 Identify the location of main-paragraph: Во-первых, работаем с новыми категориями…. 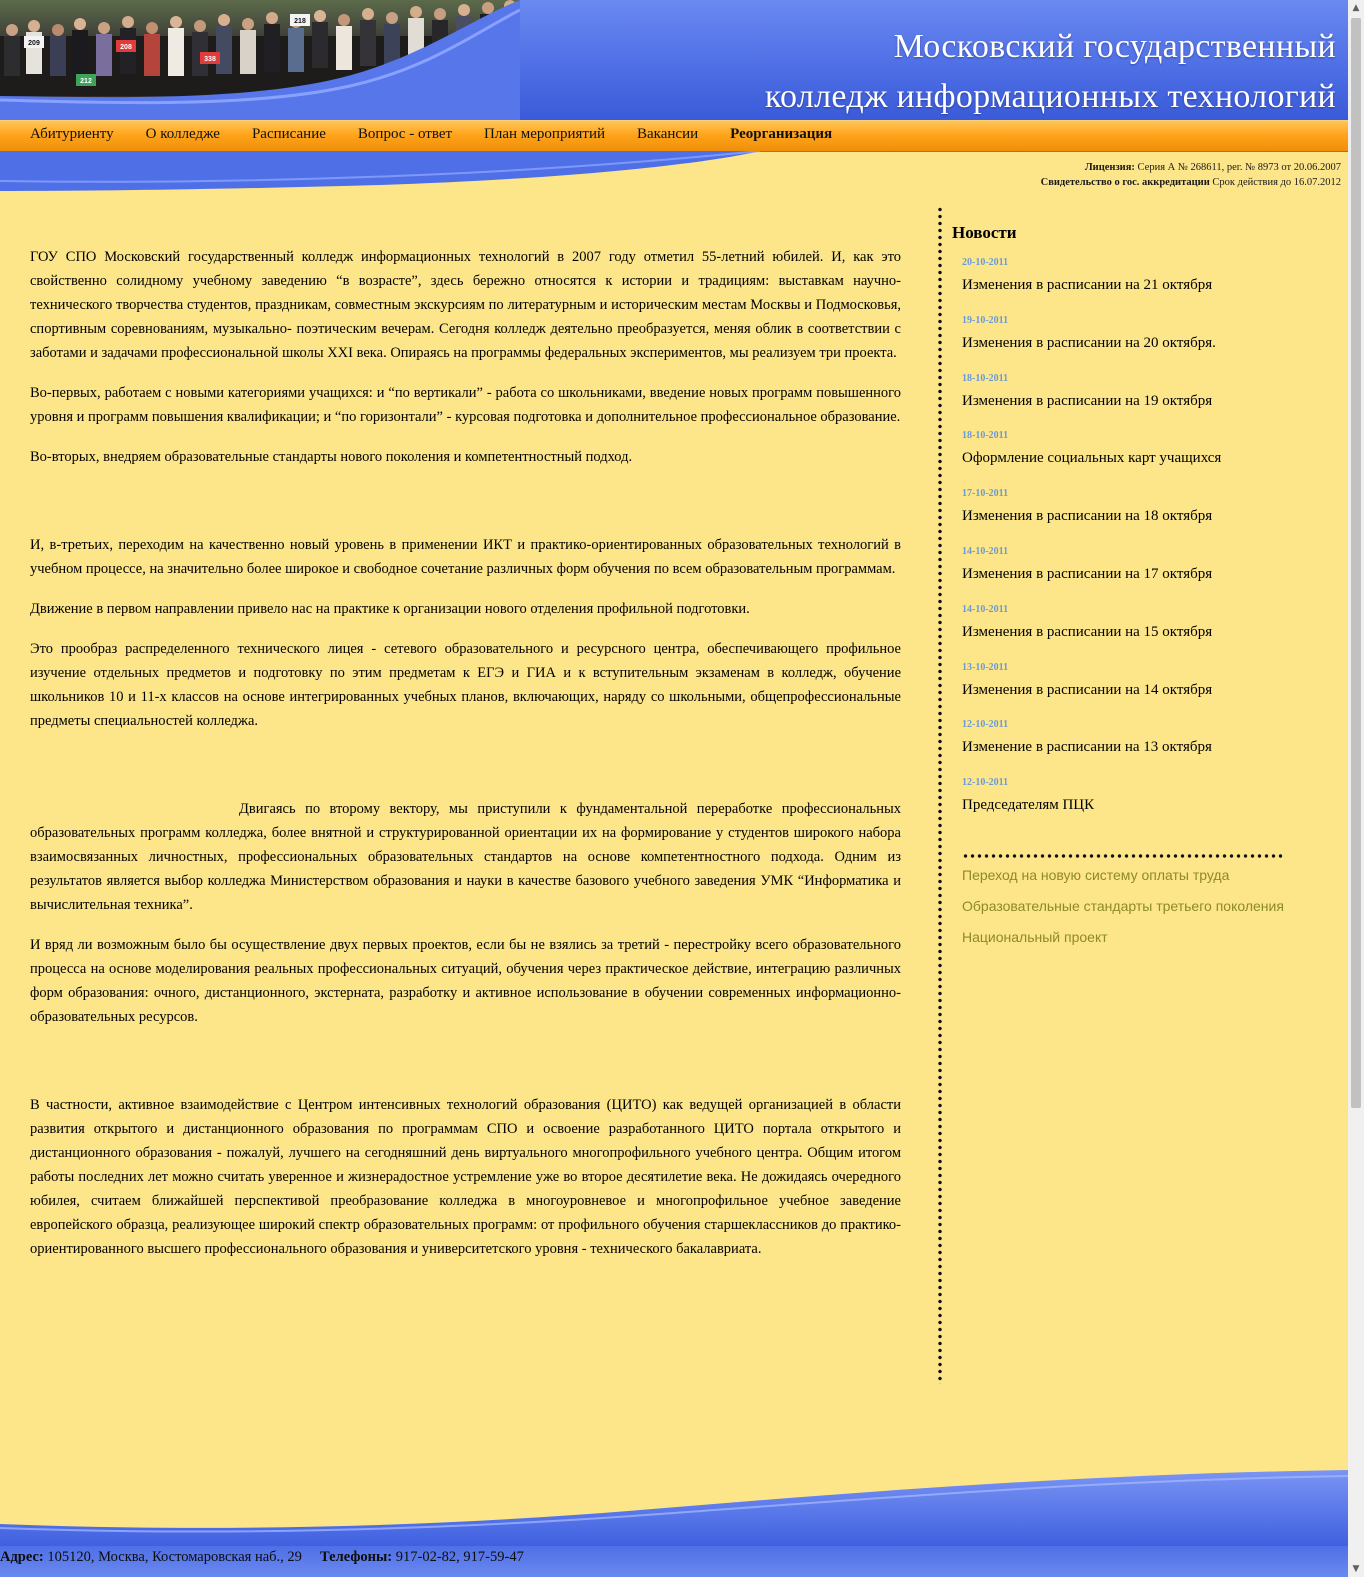
(465, 405).